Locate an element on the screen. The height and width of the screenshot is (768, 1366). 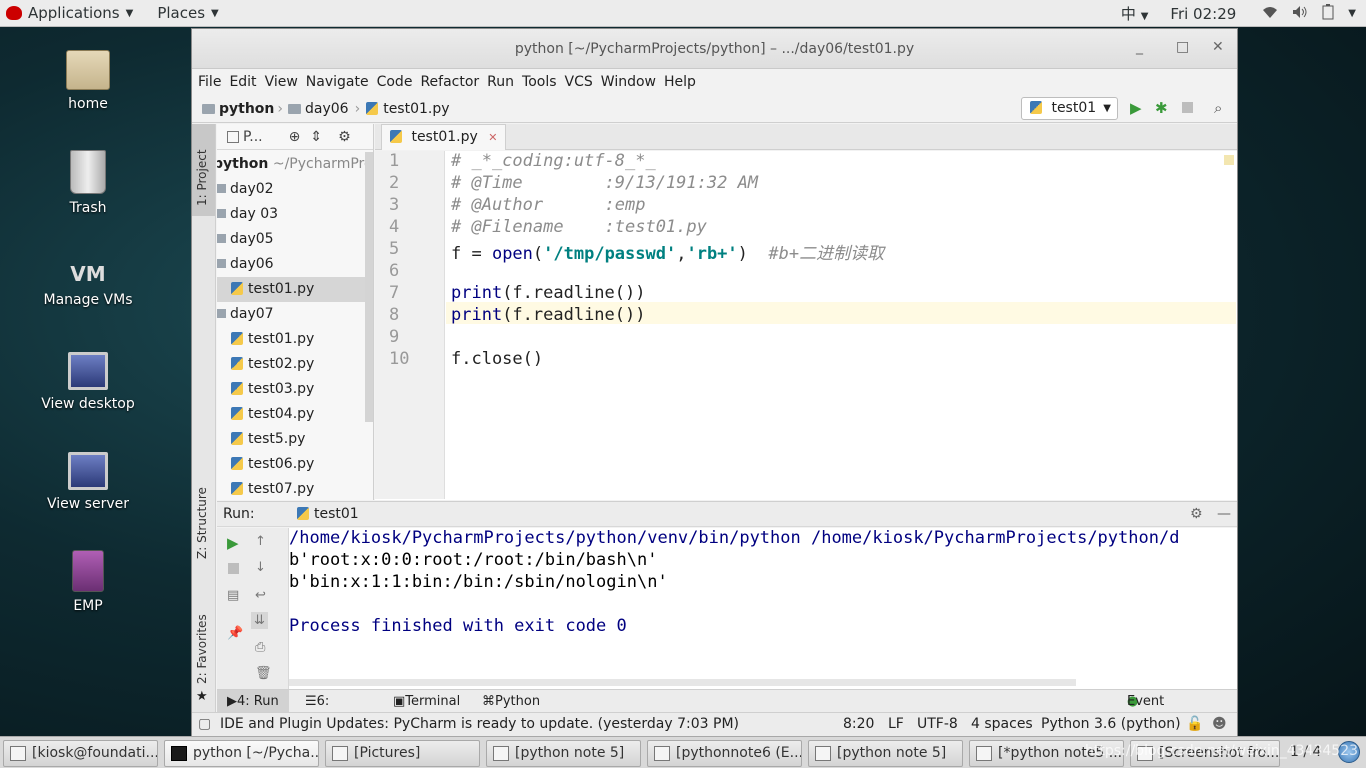
menu-vcs: VCS is located at coordinates (579, 82).